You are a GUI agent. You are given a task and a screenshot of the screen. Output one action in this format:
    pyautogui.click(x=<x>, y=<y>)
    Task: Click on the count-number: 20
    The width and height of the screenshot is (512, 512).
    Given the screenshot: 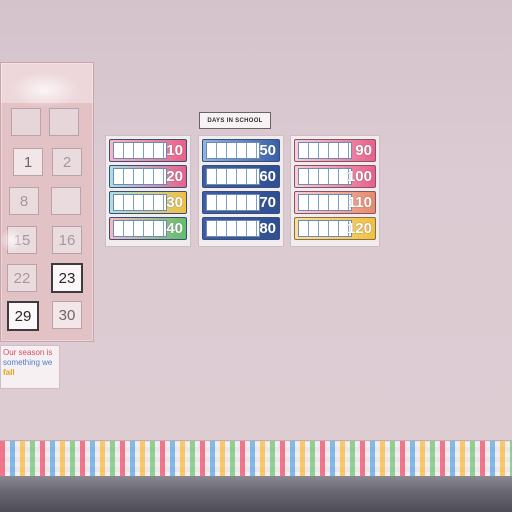 What is the action you would take?
    pyautogui.click(x=174, y=176)
    